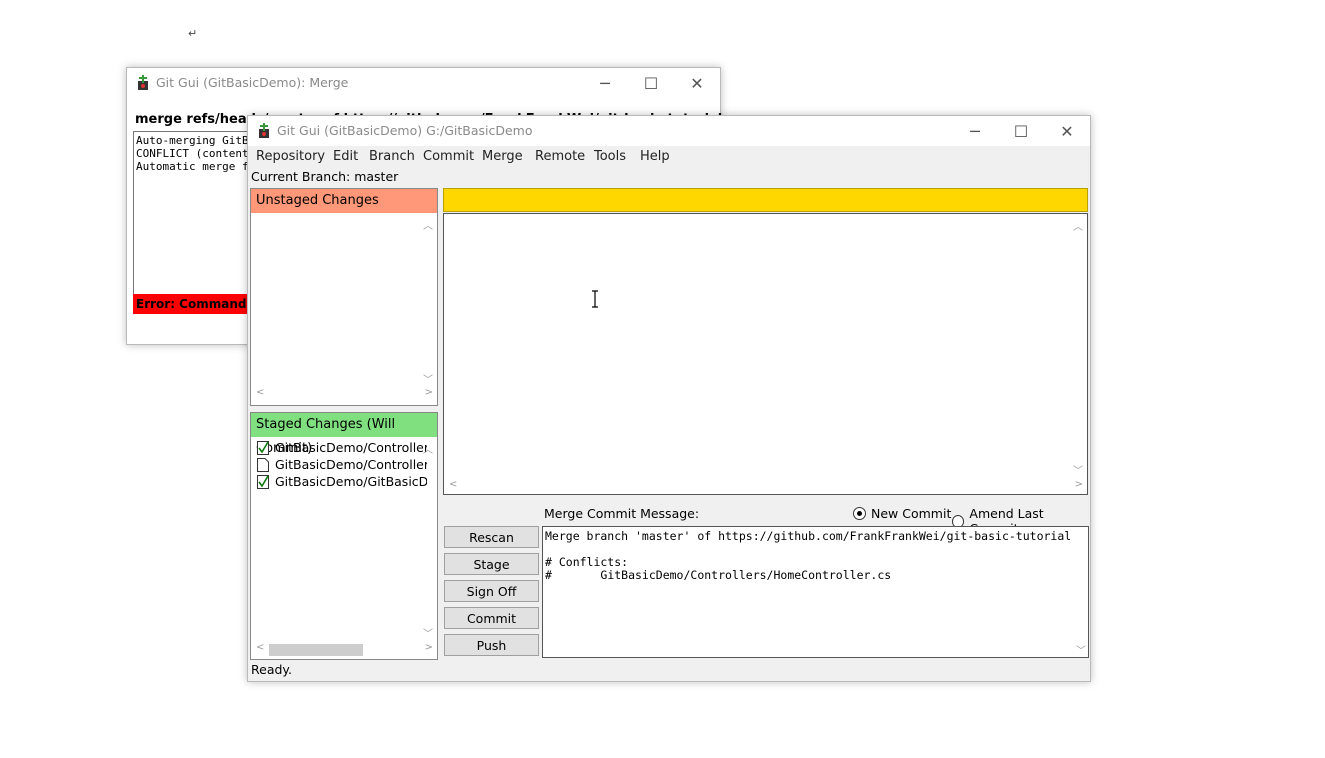 The image size is (1325, 758). I want to click on menu-remote: Remote, so click(560, 156).